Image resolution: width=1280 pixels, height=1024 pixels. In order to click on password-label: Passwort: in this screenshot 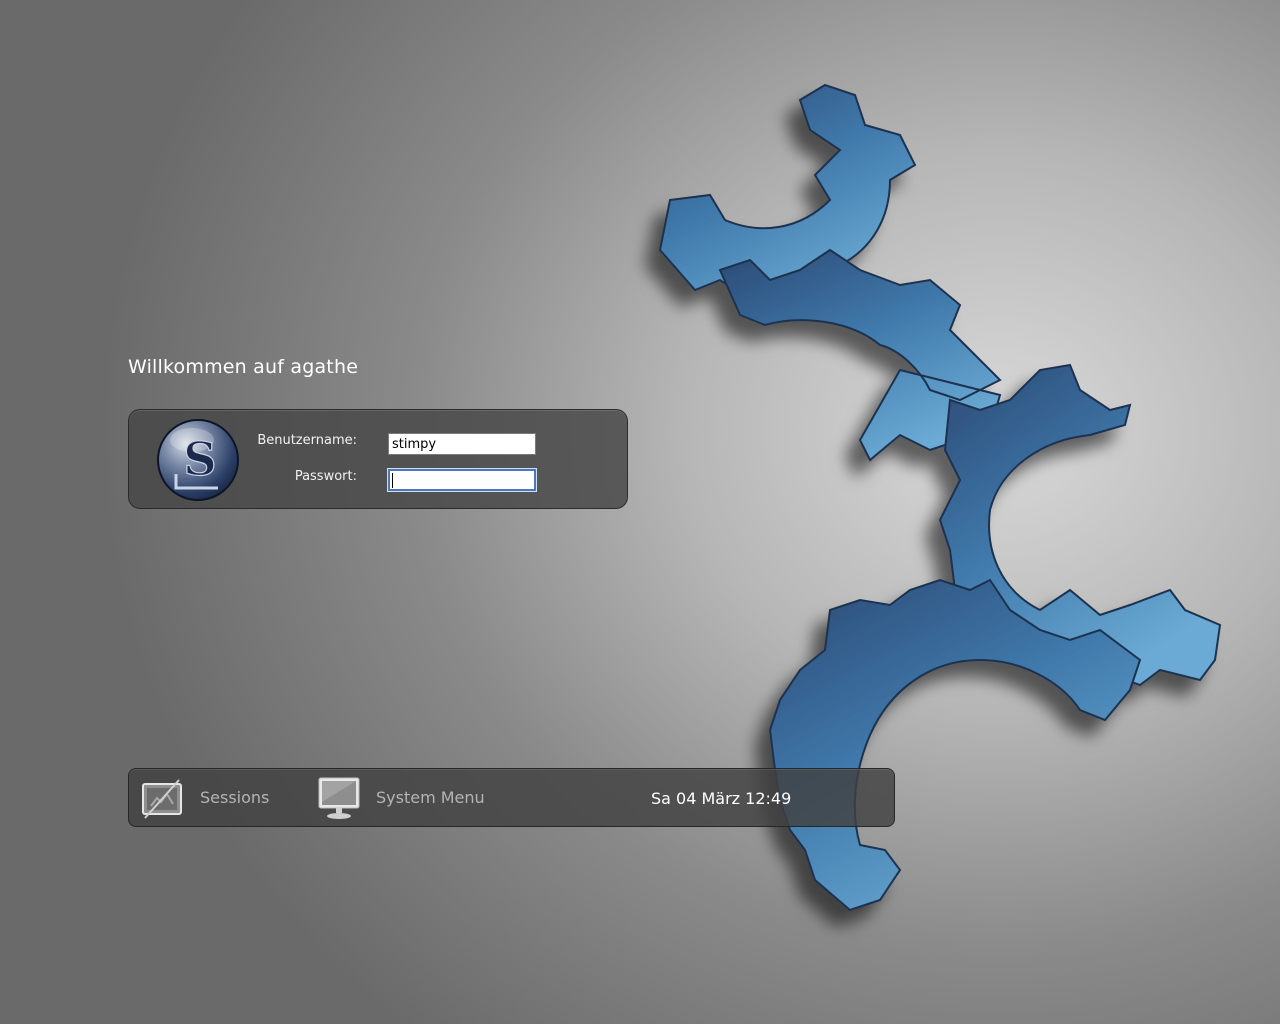, I will do `click(325, 476)`.